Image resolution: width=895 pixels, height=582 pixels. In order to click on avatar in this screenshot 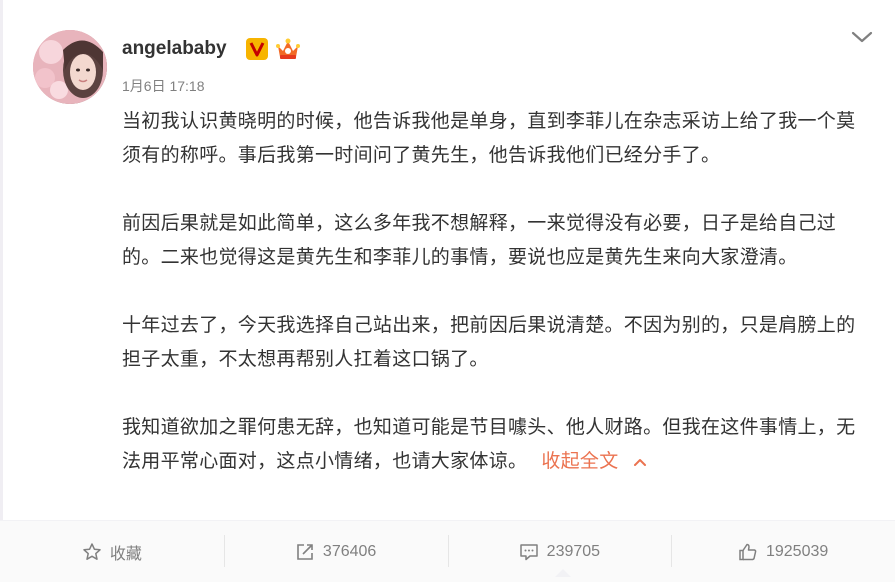, I will do `click(70, 67)`.